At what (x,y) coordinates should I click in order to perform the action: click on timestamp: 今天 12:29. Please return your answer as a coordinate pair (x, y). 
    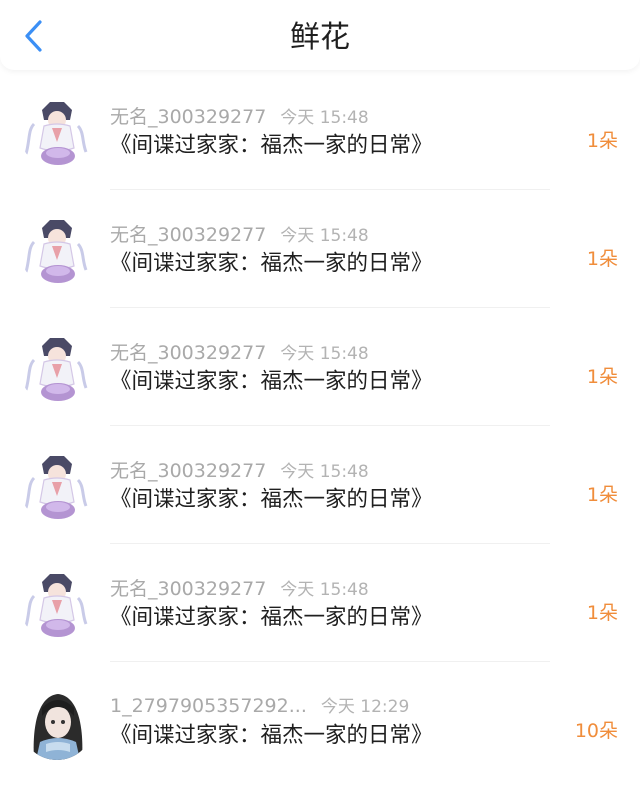
    Looking at the image, I should click on (365, 707).